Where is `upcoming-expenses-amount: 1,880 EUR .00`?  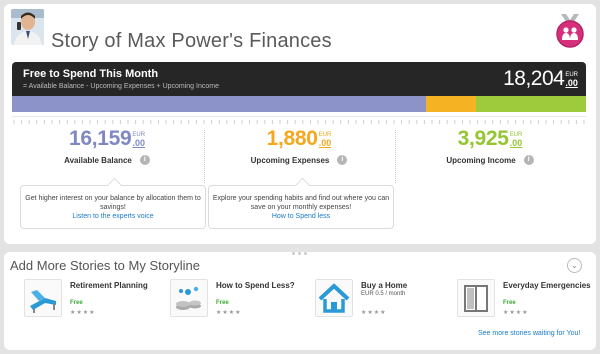
upcoming-expenses-amount: 1,880 EUR .00 is located at coordinates (299, 139).